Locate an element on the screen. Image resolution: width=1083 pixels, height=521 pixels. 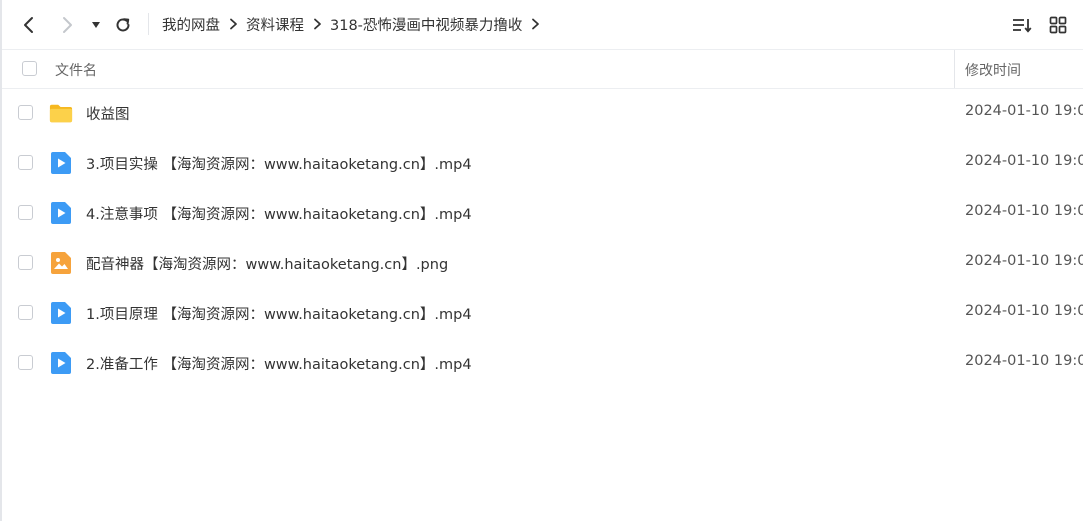
sort-icon is located at coordinates (1022, 26).